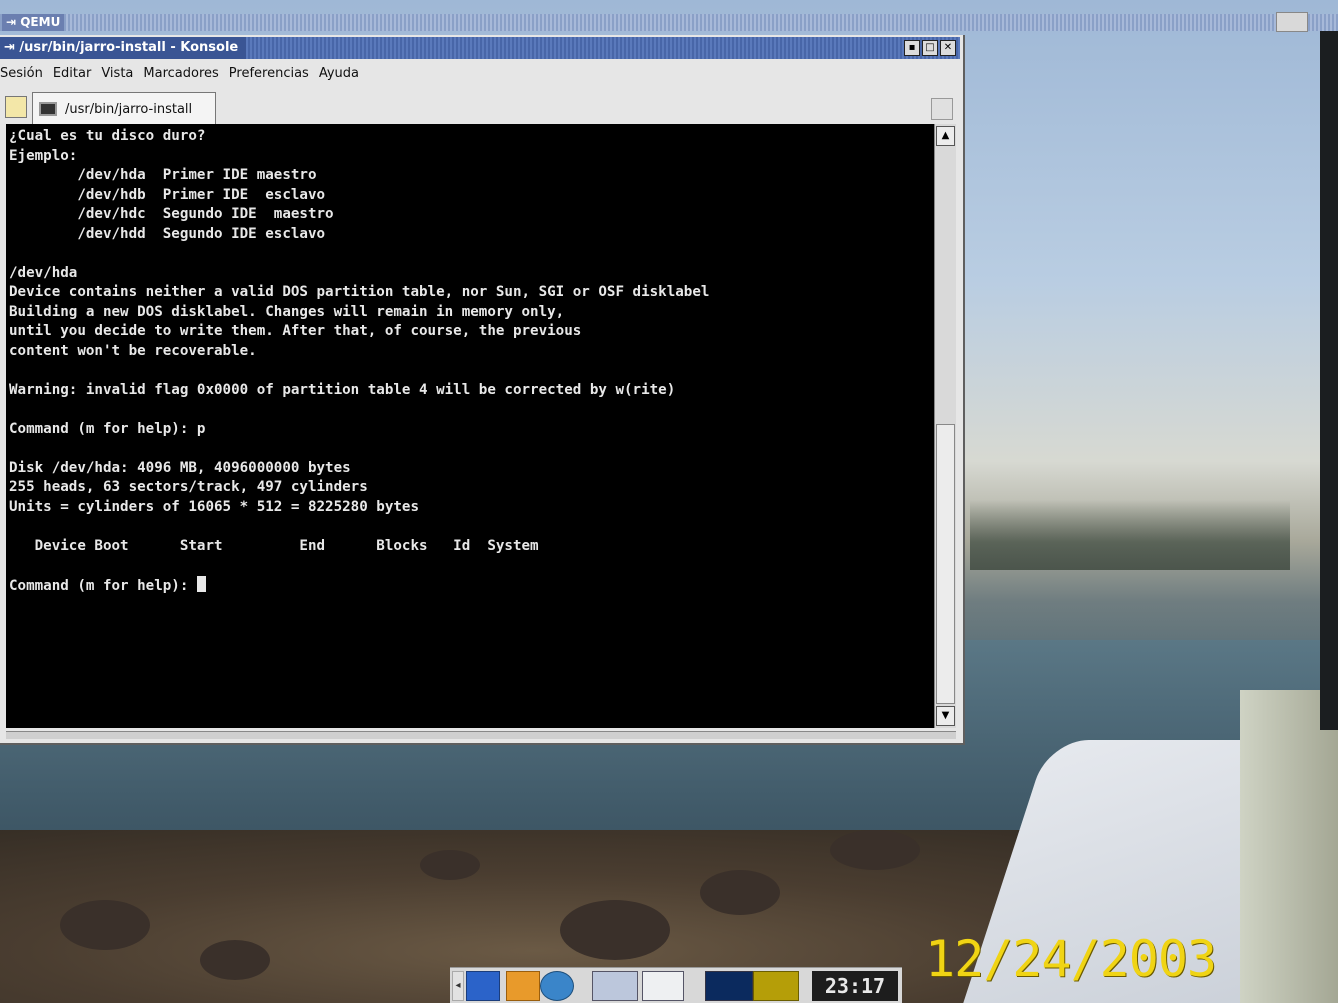 Image resolution: width=1338 pixels, height=1003 pixels. What do you see at coordinates (117, 73) in the screenshot?
I see `menu-vista: Vista` at bounding box center [117, 73].